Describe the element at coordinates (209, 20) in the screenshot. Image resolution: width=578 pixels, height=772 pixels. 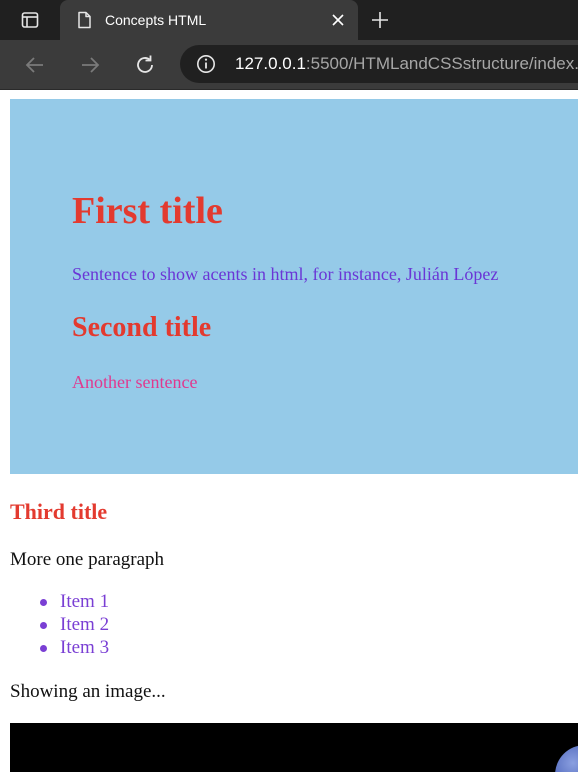
I see `tab-concepts-html: Concepts HTML` at that location.